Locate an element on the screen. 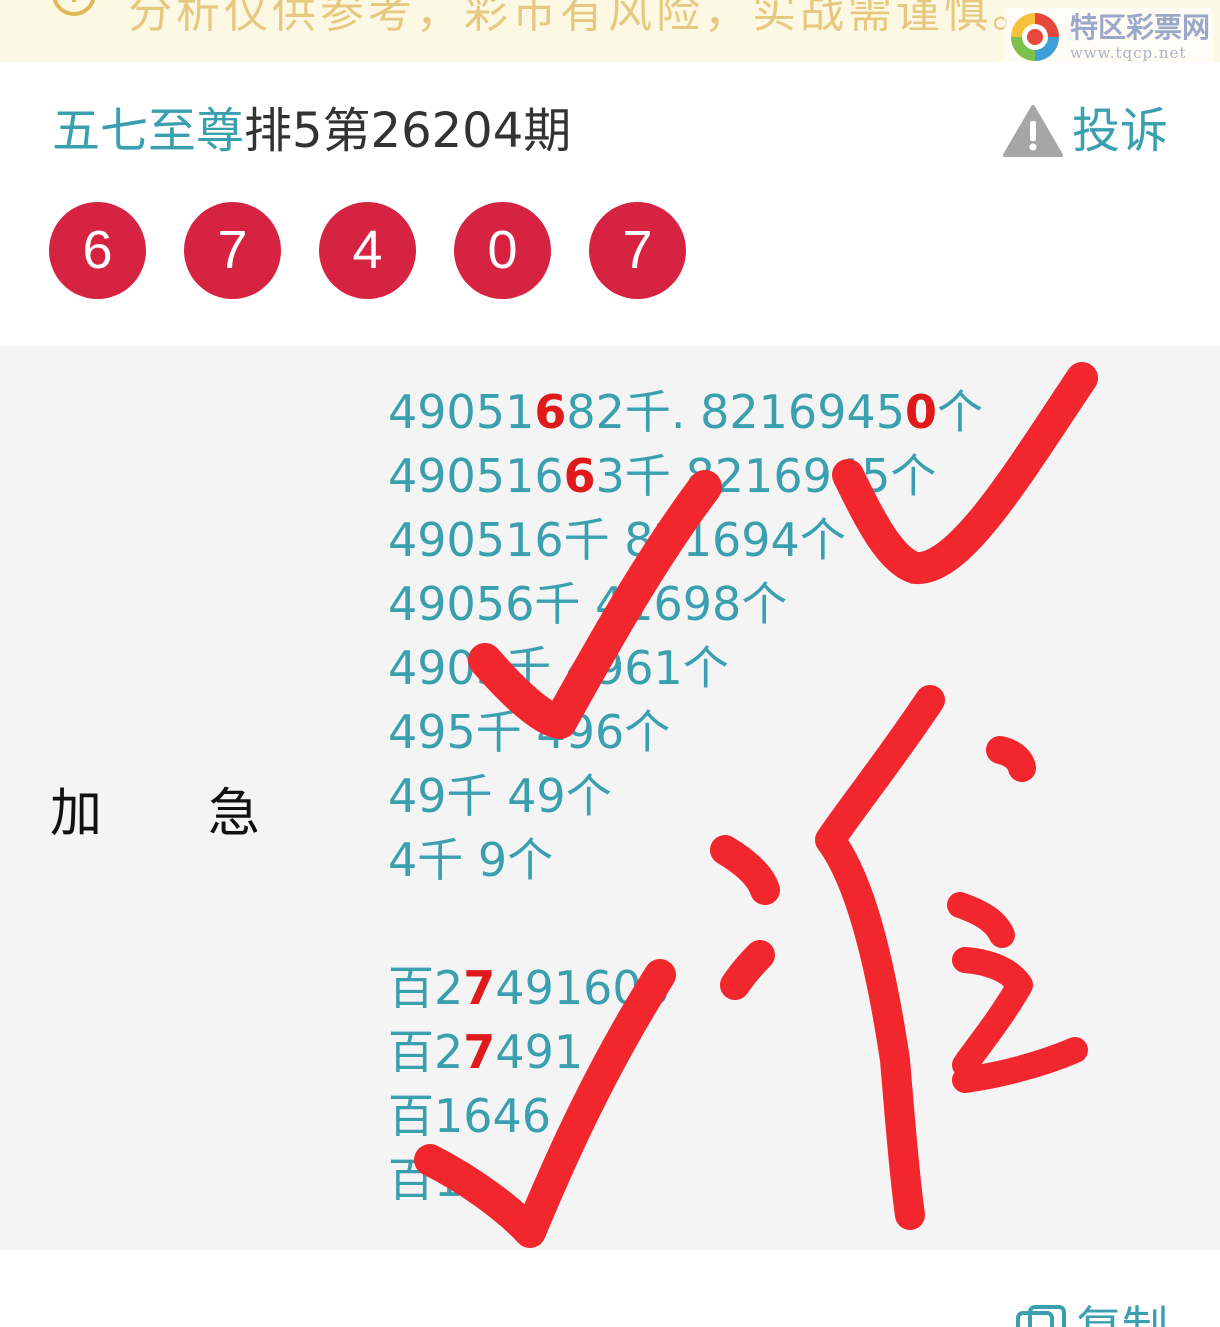  line-text: 3千 8216945个 is located at coordinates (766, 476).